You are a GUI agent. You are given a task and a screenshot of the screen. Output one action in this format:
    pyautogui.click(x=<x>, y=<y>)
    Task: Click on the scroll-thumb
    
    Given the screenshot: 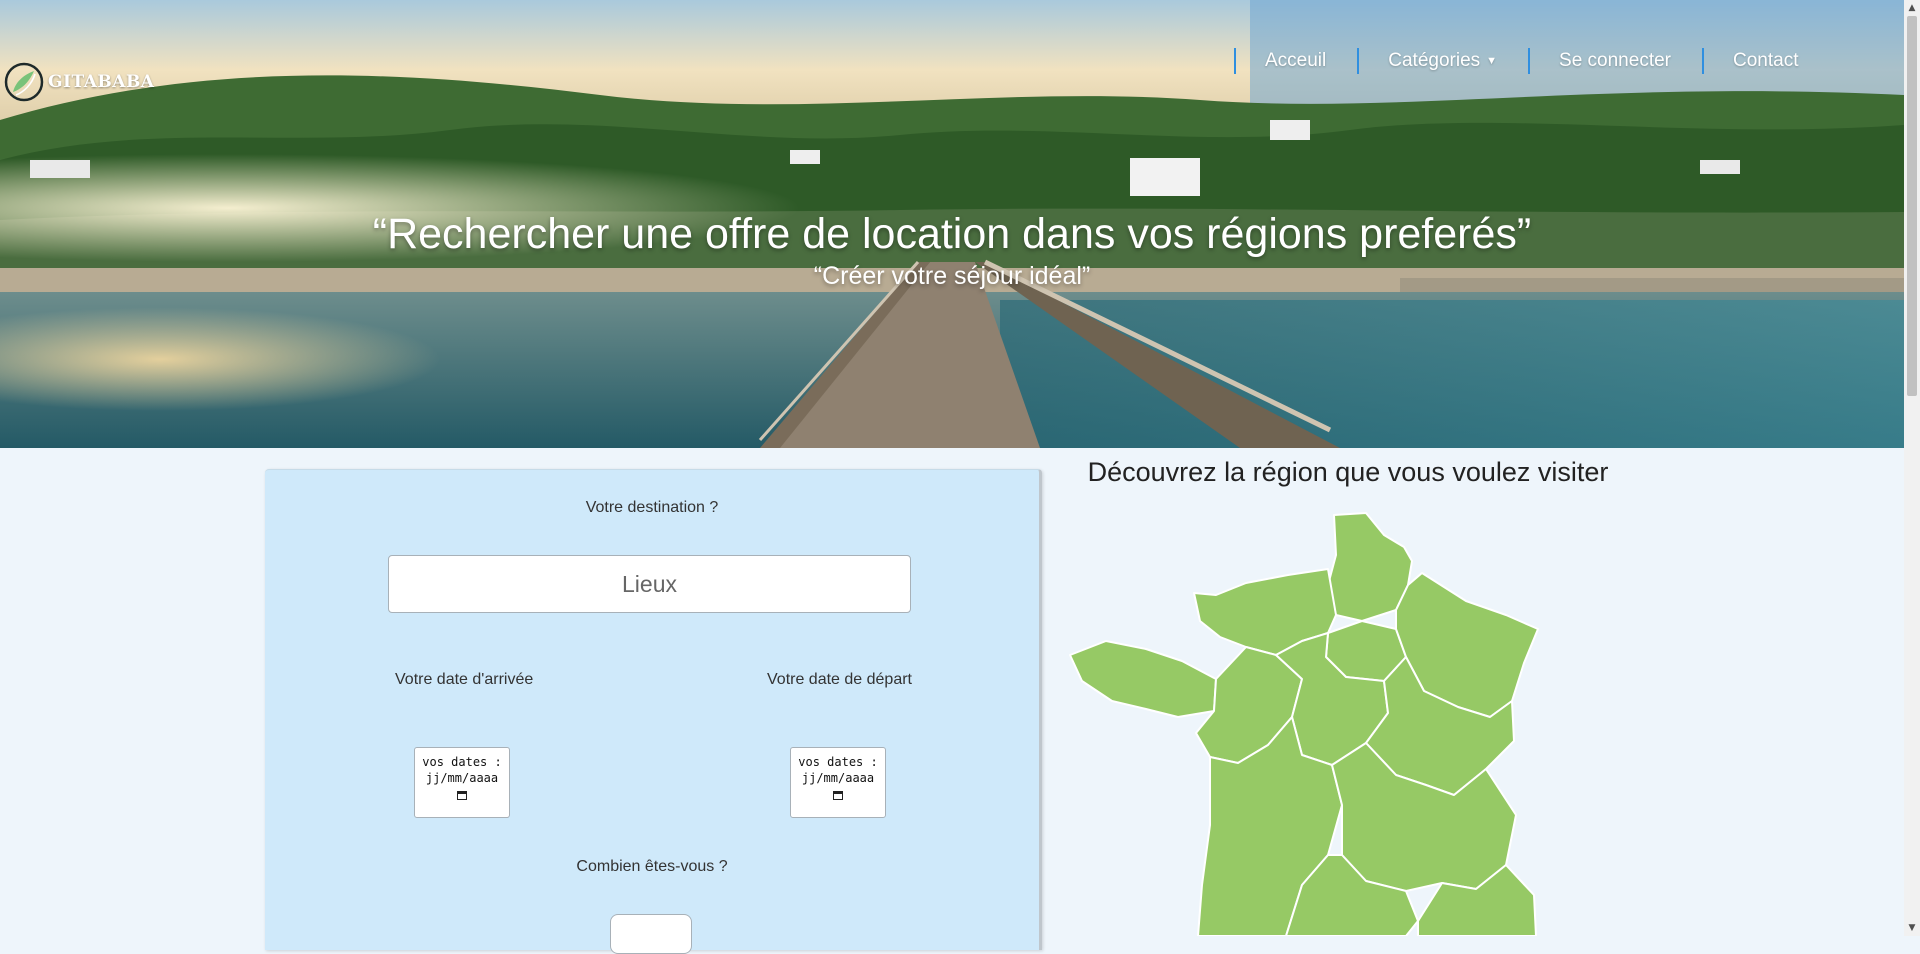 What is the action you would take?
    pyautogui.click(x=1912, y=206)
    